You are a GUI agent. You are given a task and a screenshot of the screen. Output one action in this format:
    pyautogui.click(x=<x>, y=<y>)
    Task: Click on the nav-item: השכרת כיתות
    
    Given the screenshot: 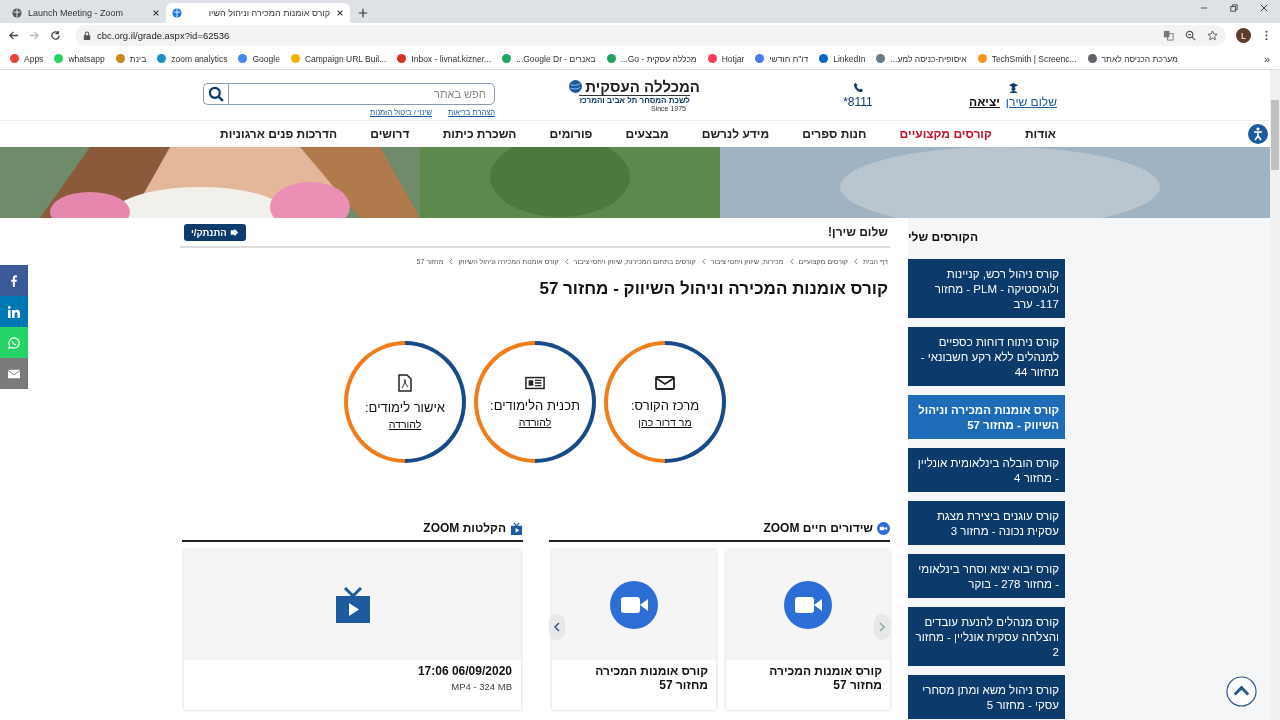 What is the action you would take?
    pyautogui.click(x=479, y=134)
    